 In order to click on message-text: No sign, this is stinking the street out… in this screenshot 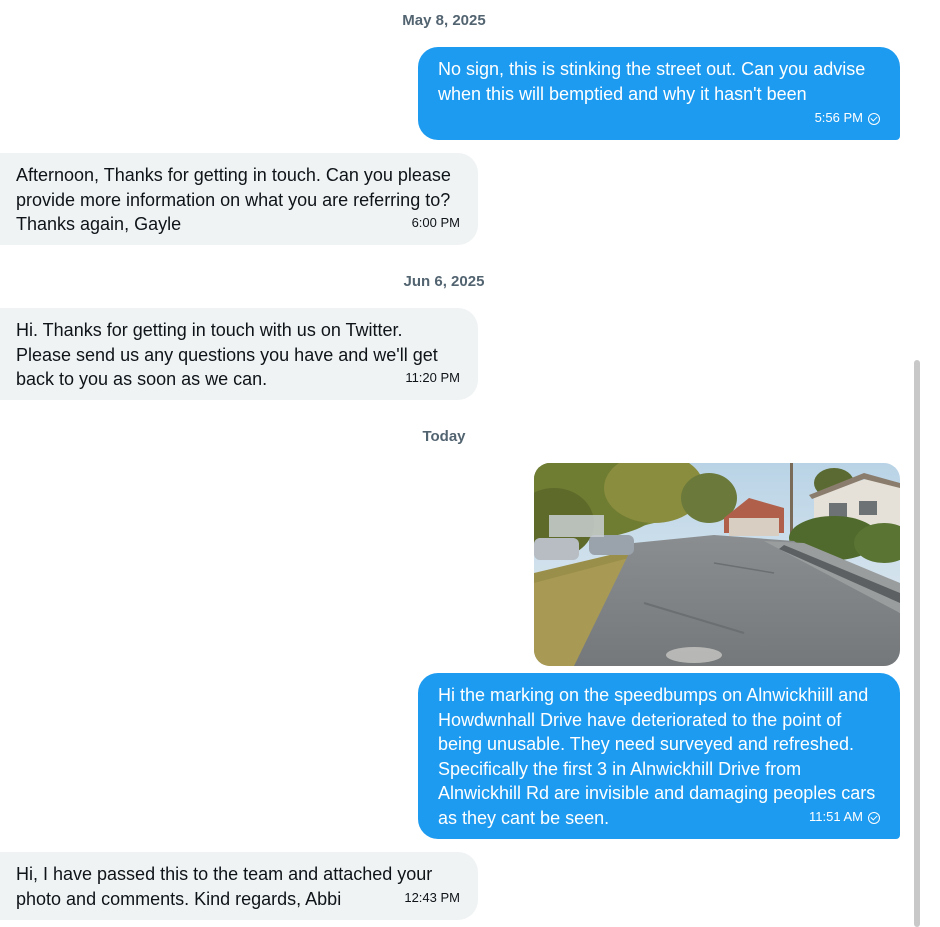, I will do `click(652, 81)`.